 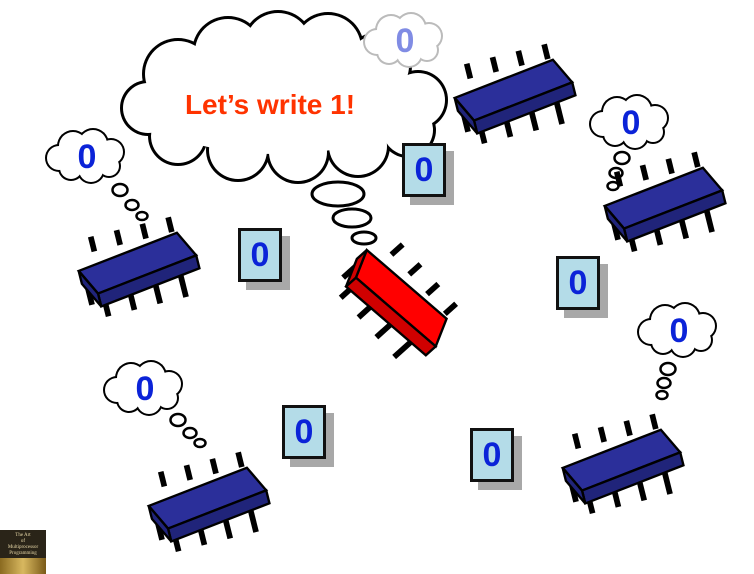 I want to click on speech-text: Let’s write 1!, so click(x=270, y=104).